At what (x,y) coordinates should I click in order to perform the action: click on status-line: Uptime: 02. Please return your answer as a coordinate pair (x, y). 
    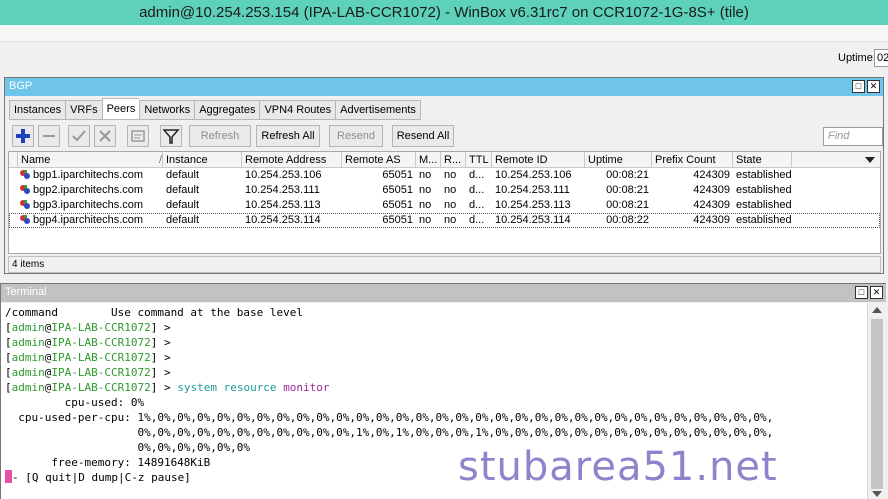
    Looking at the image, I should click on (444, 58).